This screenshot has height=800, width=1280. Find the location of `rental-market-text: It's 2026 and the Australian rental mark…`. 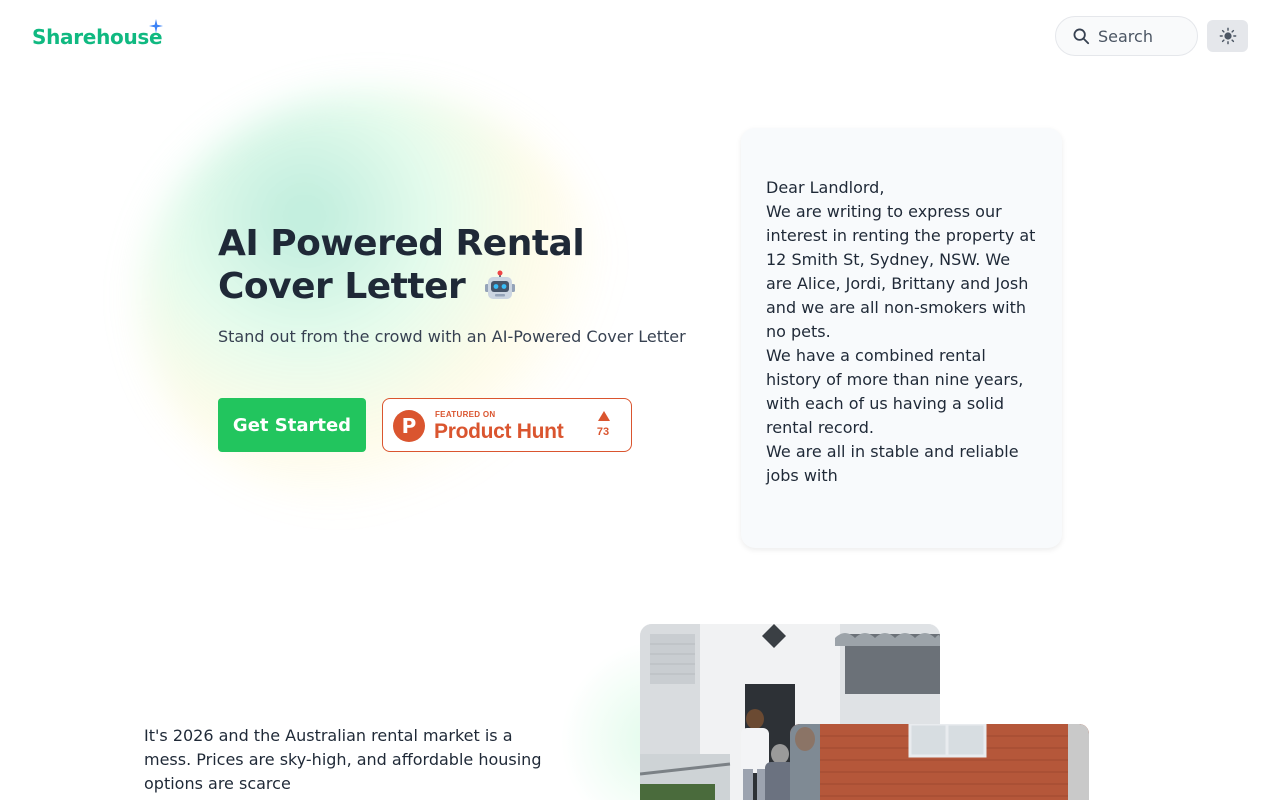

rental-market-text: It's 2026 and the Australian rental mark… is located at coordinates (343, 759).